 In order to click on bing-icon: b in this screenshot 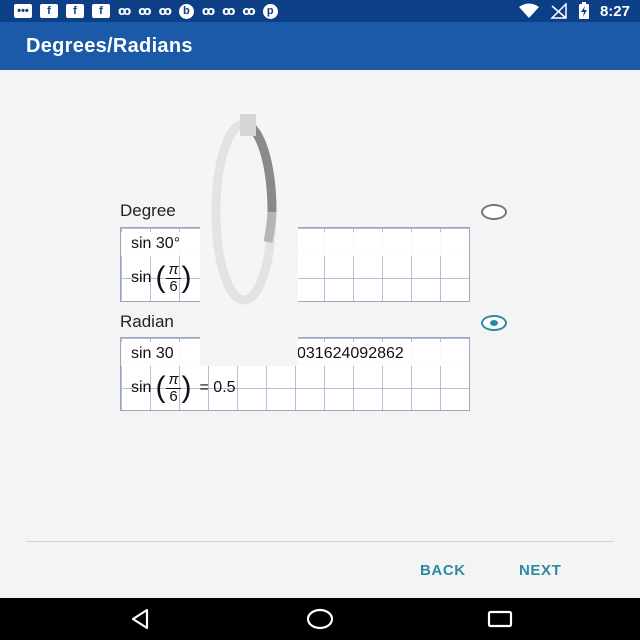, I will do `click(186, 11)`.